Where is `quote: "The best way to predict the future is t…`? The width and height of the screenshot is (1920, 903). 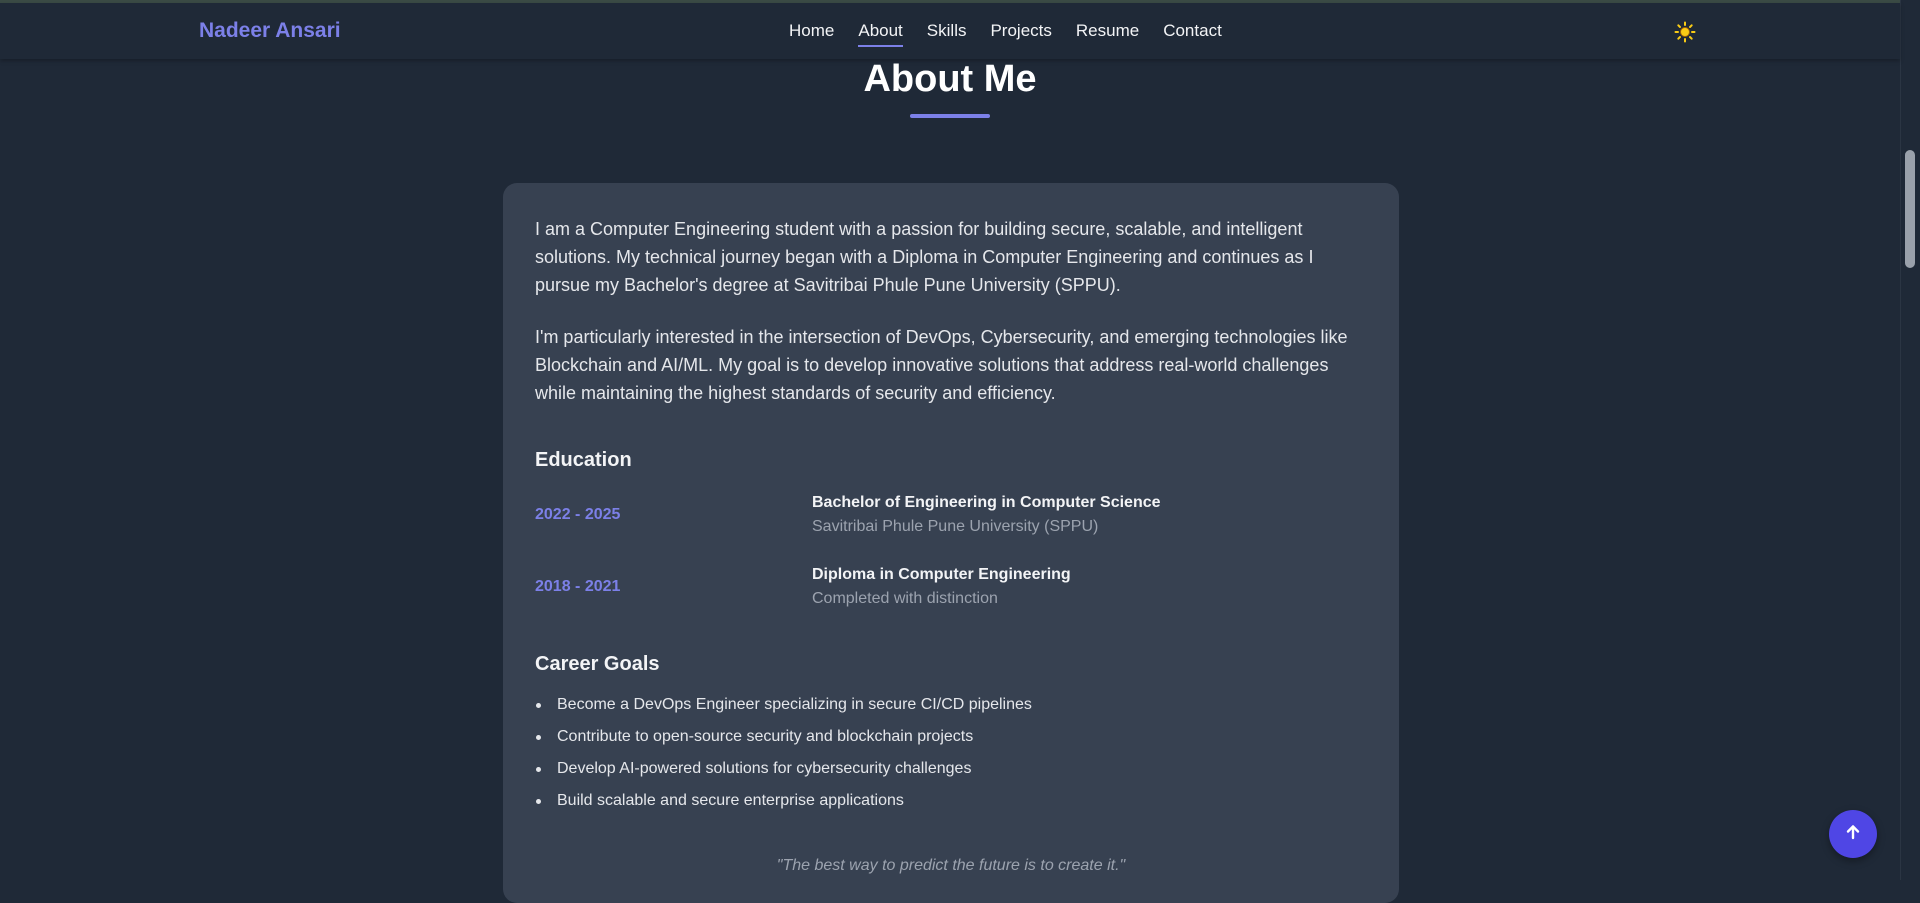 quote: "The best way to predict the future is t… is located at coordinates (951, 865).